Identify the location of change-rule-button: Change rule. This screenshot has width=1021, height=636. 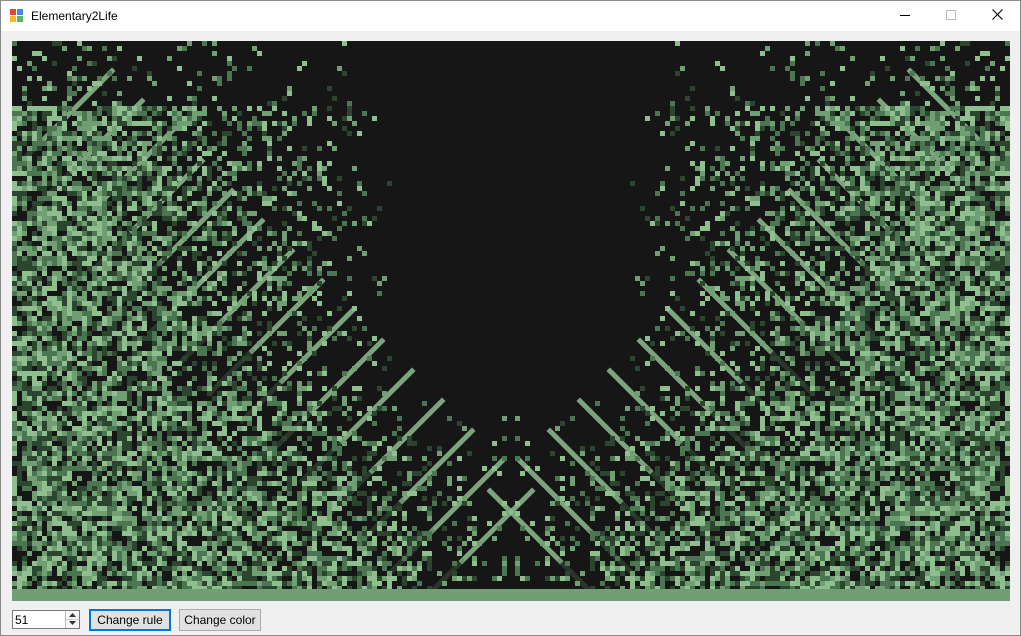
(130, 620).